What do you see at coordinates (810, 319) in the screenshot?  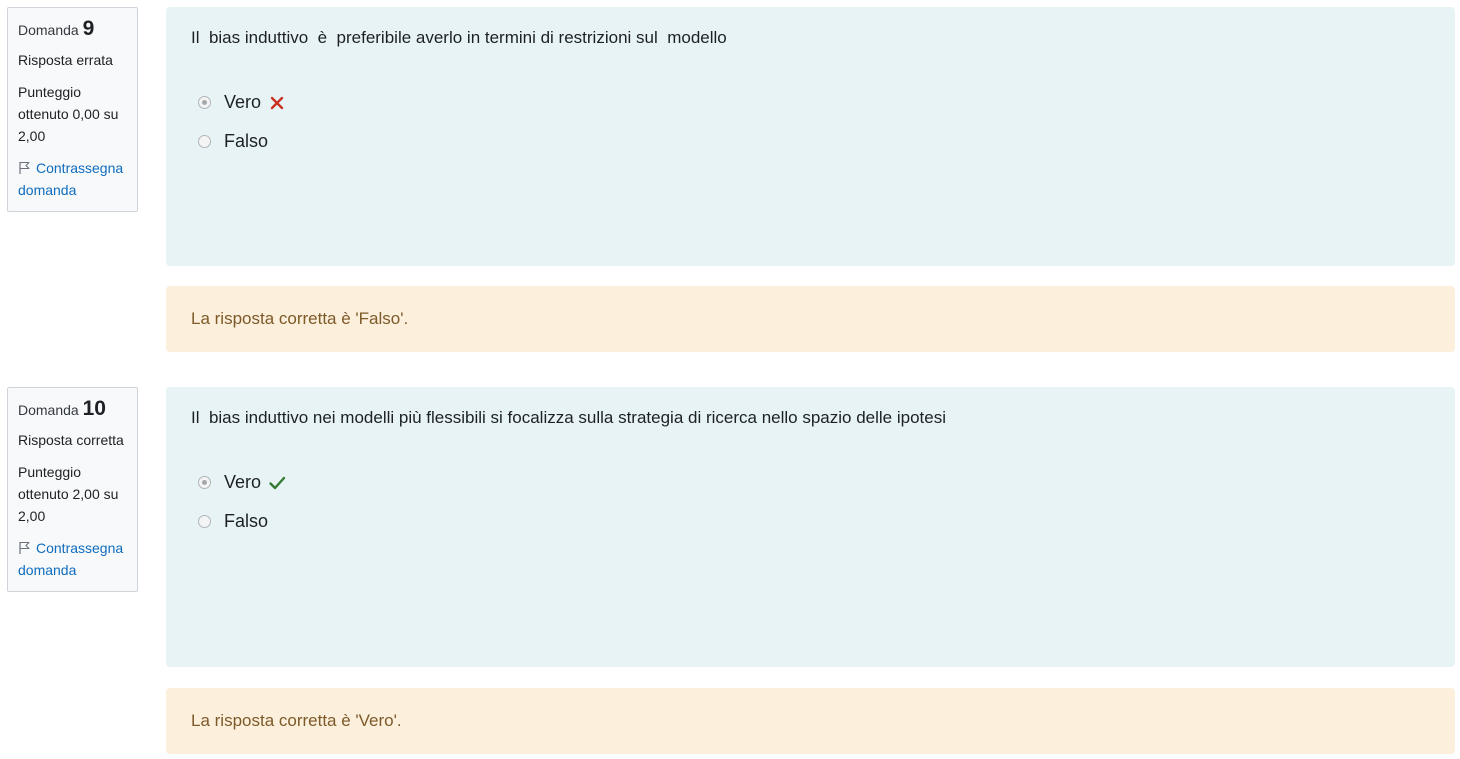 I see `correct-answer-feedback: La risposta corretta è 'Falso'.` at bounding box center [810, 319].